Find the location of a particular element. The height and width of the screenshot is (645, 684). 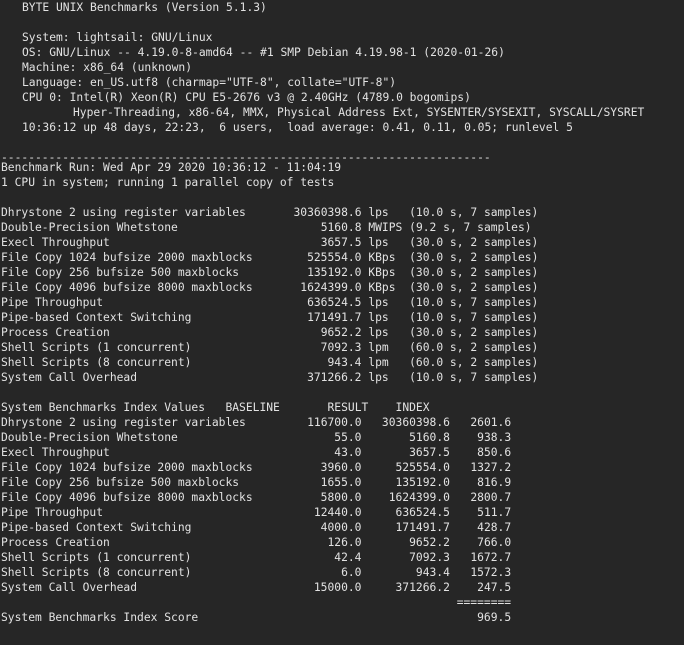

result-detail: (10.0 s, 7 samples) is located at coordinates (474, 317).